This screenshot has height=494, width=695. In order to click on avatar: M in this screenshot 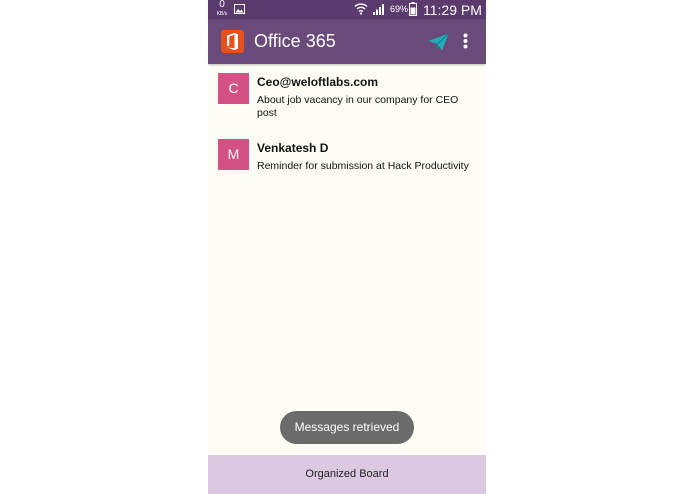, I will do `click(233, 154)`.